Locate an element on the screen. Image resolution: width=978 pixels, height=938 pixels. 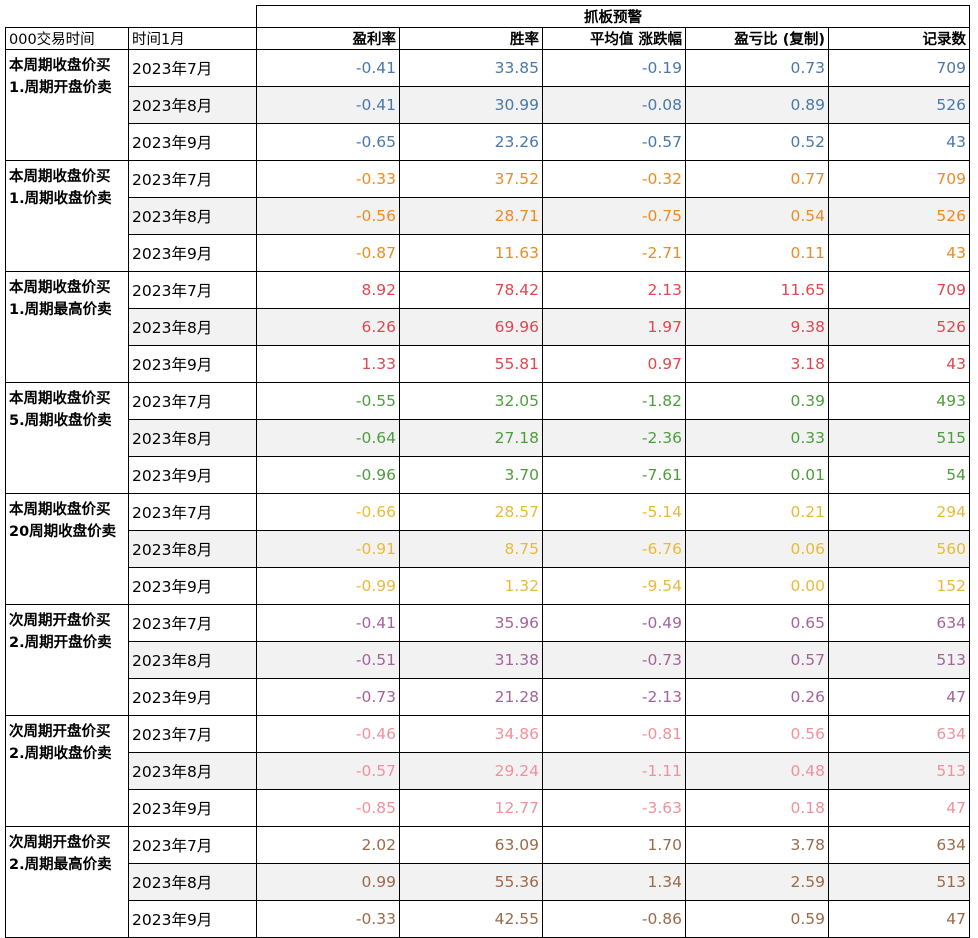
cell-pl-ratio: 0.52 is located at coordinates (757, 142).